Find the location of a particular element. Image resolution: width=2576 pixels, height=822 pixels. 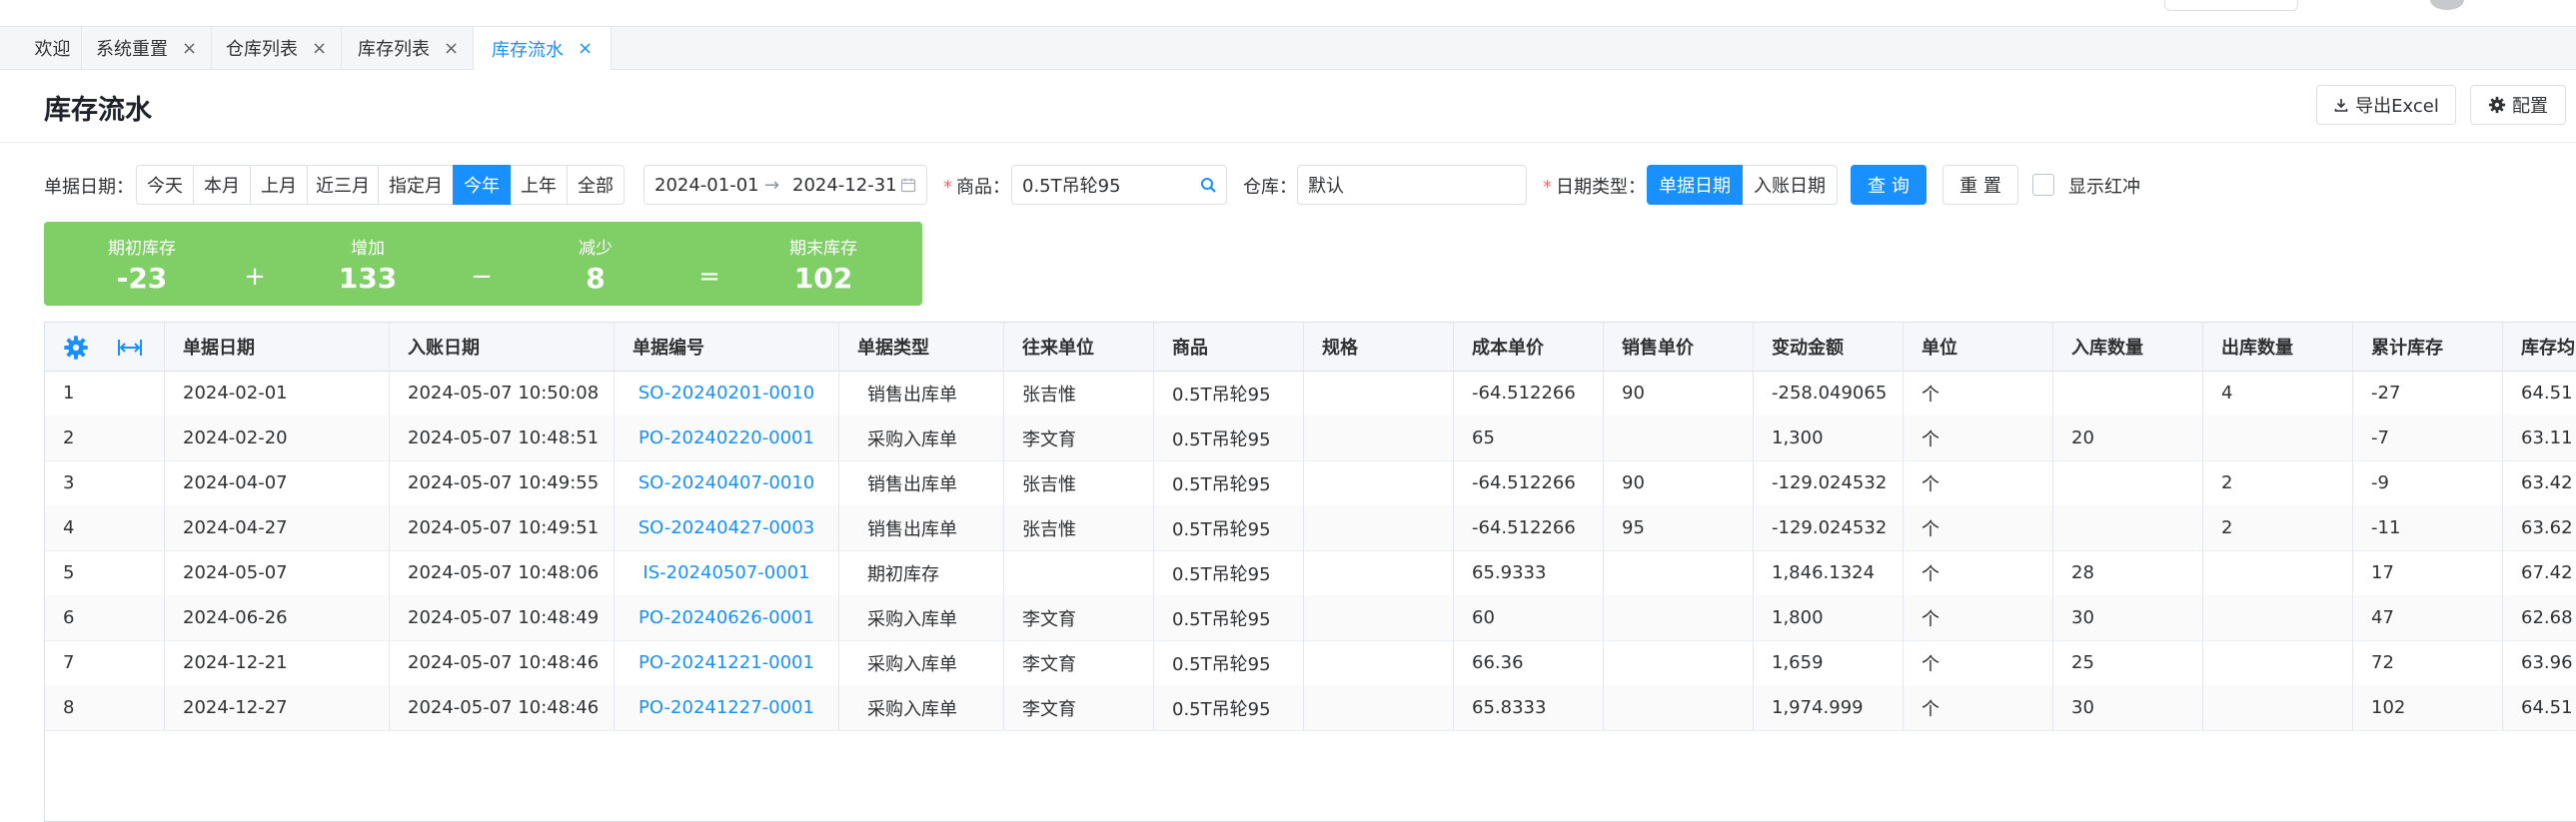

table-cell: 2024-05-07 10:48:49 is located at coordinates (502, 617).